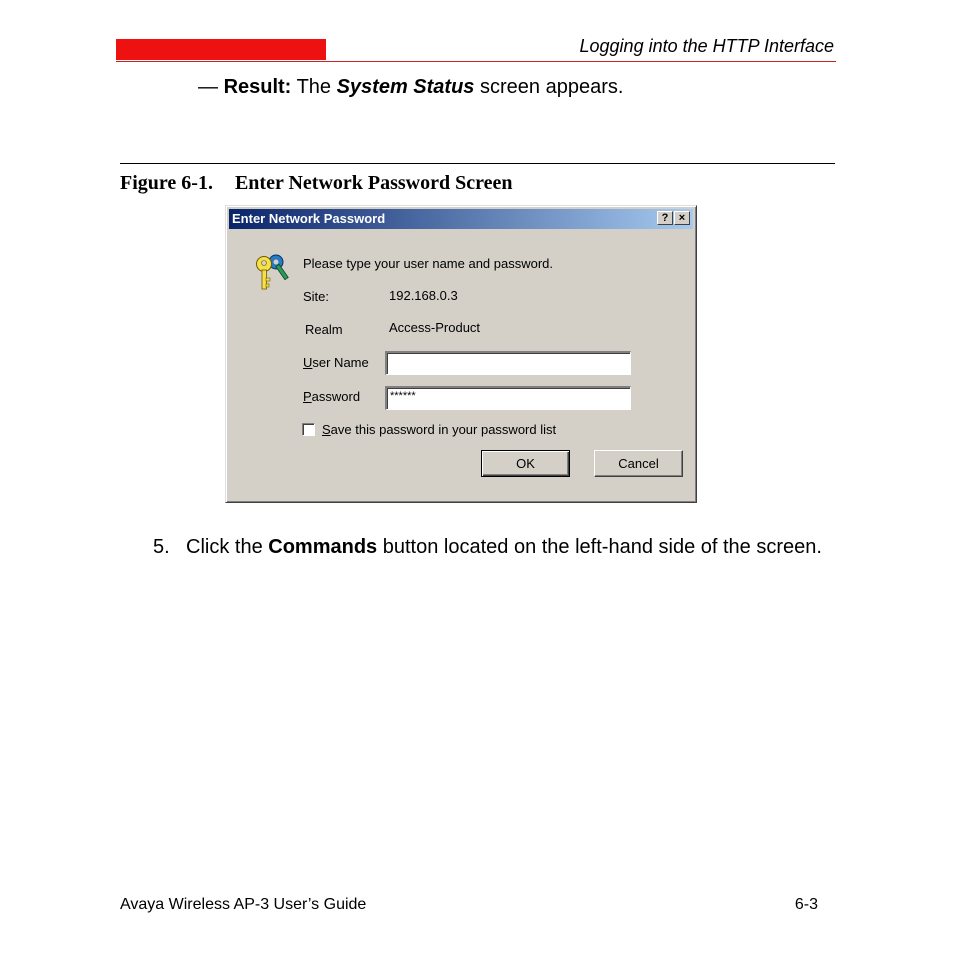 The image size is (954, 954). I want to click on dialog-prompt: Please type your user name and password., so click(428, 263).